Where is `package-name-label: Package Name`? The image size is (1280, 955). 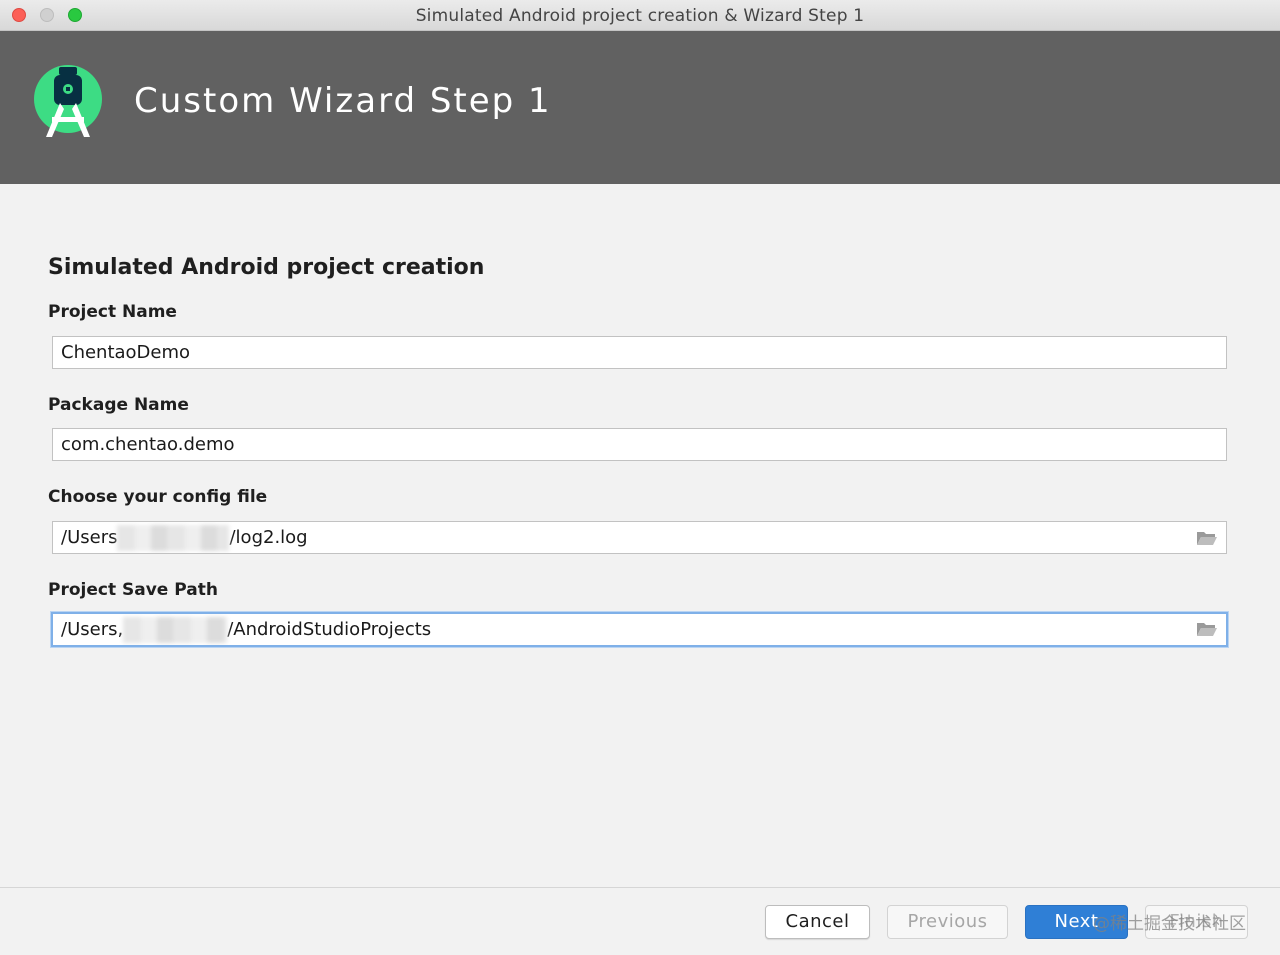 package-name-label: Package Name is located at coordinates (118, 405).